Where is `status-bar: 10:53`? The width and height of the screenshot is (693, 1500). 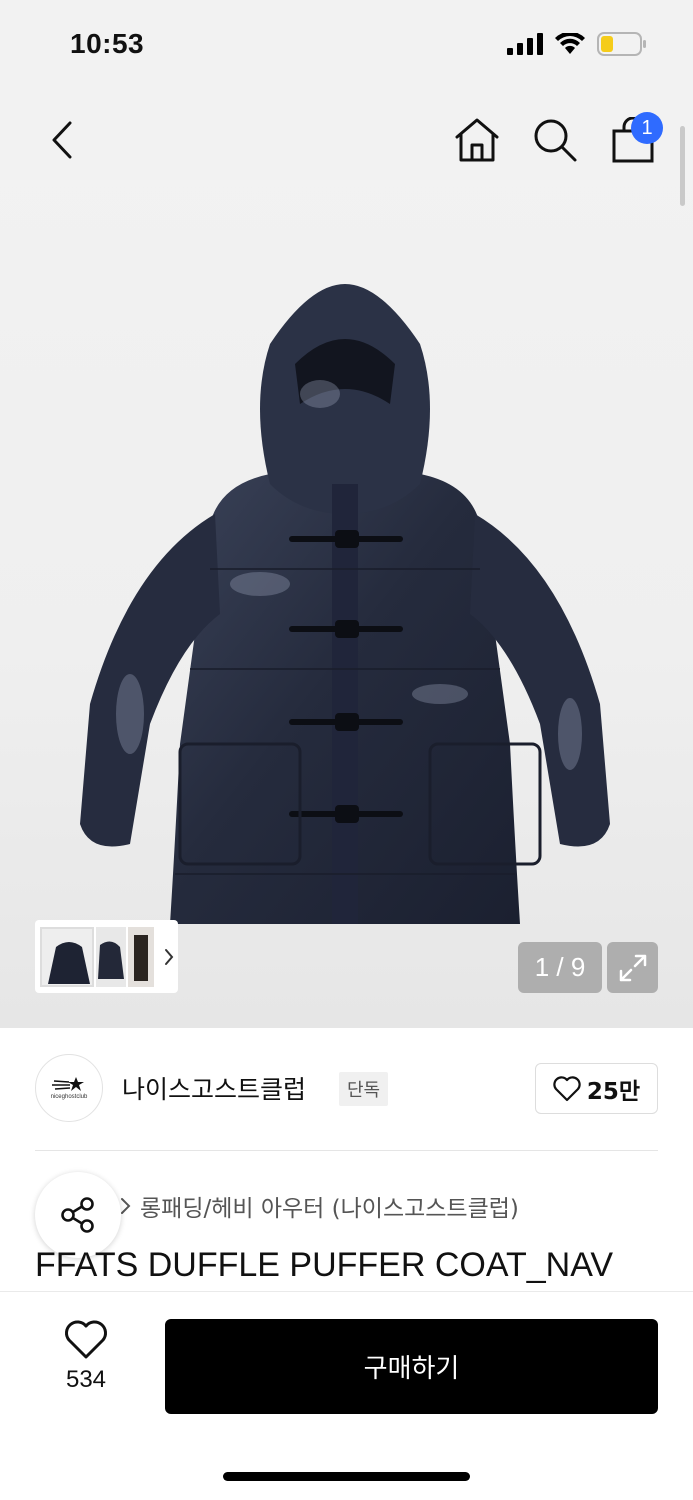 status-bar: 10:53 is located at coordinates (346, 46).